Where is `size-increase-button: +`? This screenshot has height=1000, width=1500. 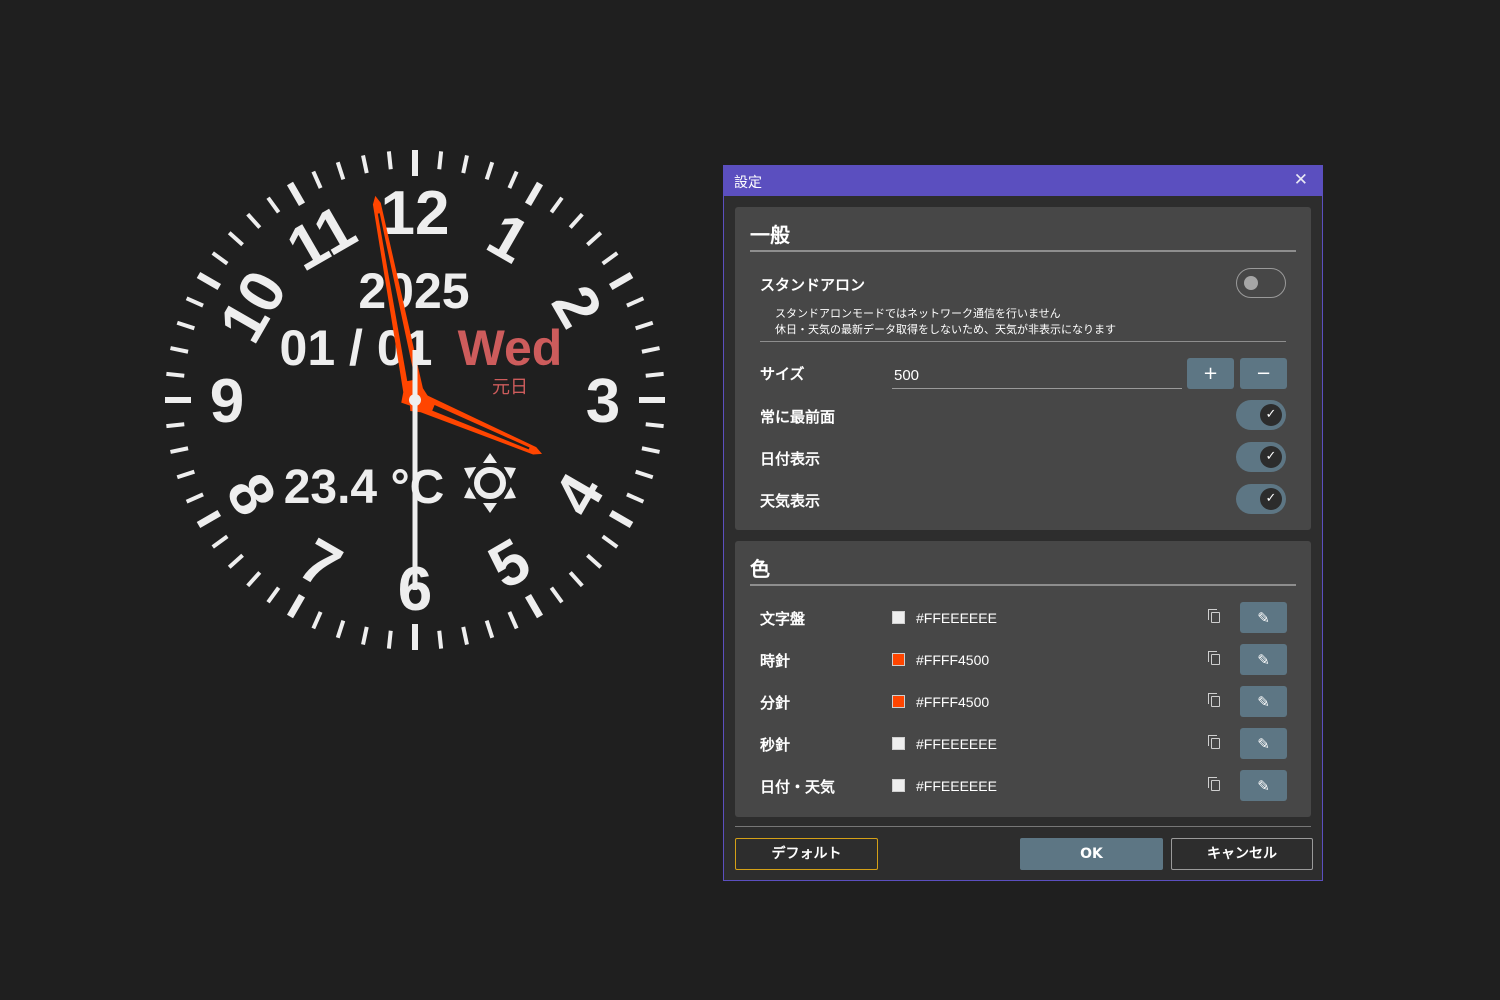
size-increase-button: + is located at coordinates (1210, 373).